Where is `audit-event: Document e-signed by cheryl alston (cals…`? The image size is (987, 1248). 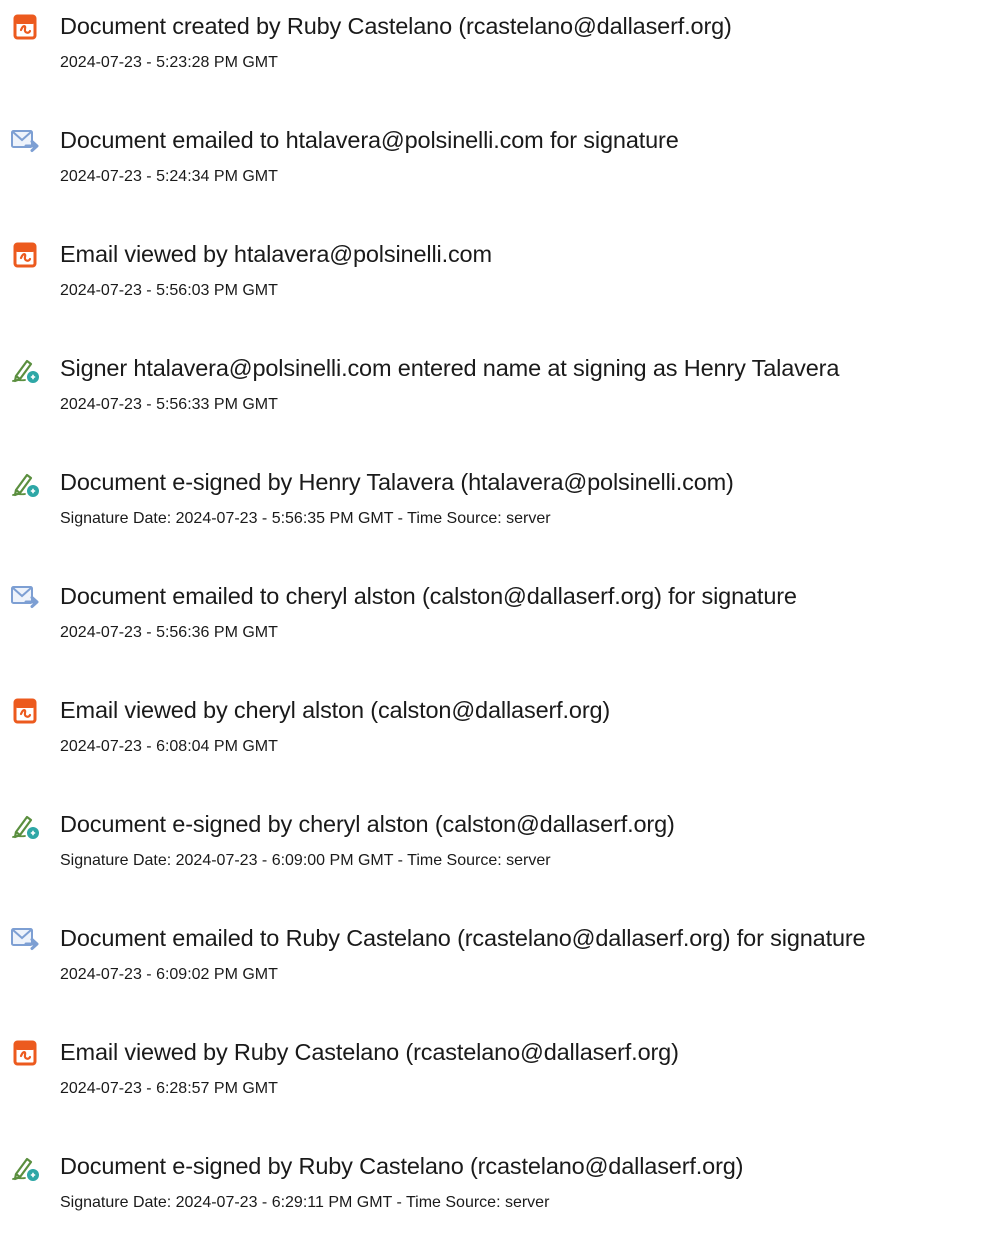 audit-event: Document e-signed by cheryl alston (cals… is located at coordinates (493, 856).